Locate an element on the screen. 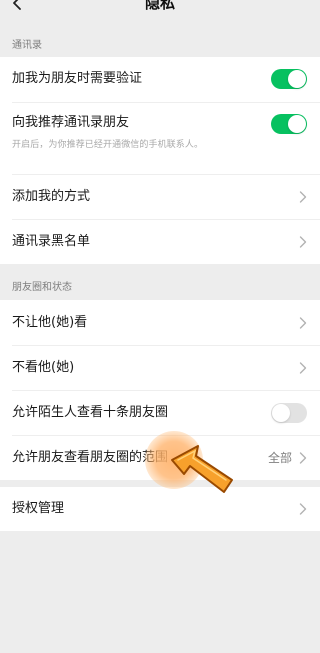  navigation-bar: 隐私 is located at coordinates (160, 18).